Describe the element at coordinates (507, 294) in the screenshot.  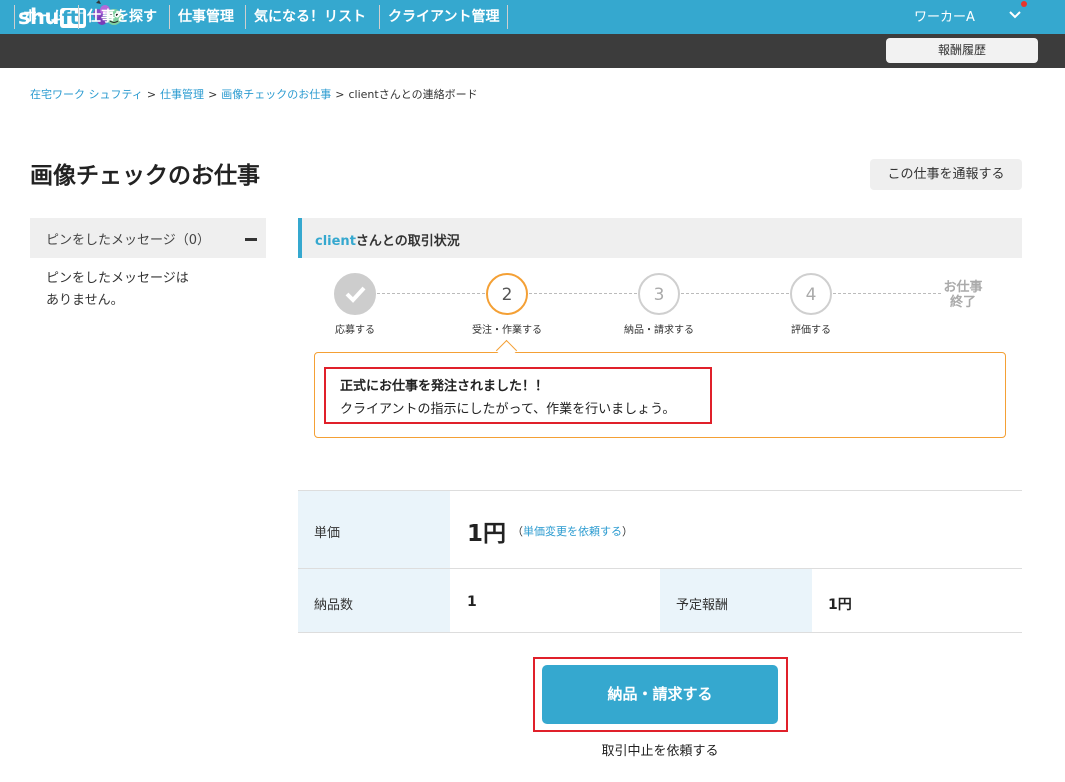
I see `step-2-circle: 2` at that location.